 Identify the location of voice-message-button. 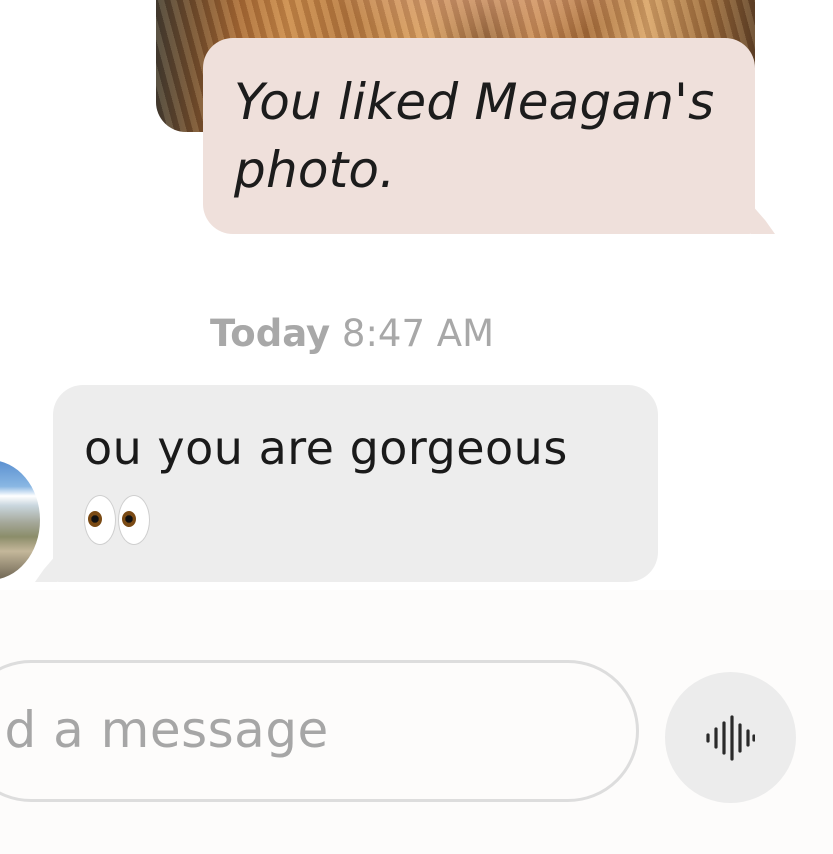
(730, 737).